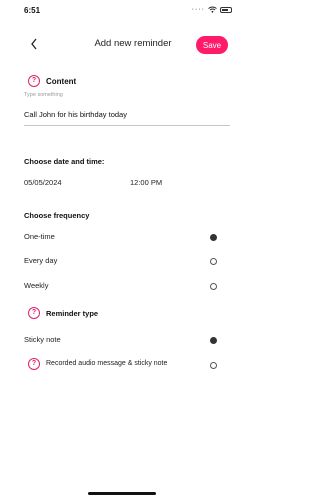  I want to click on save-button: Save, so click(212, 45).